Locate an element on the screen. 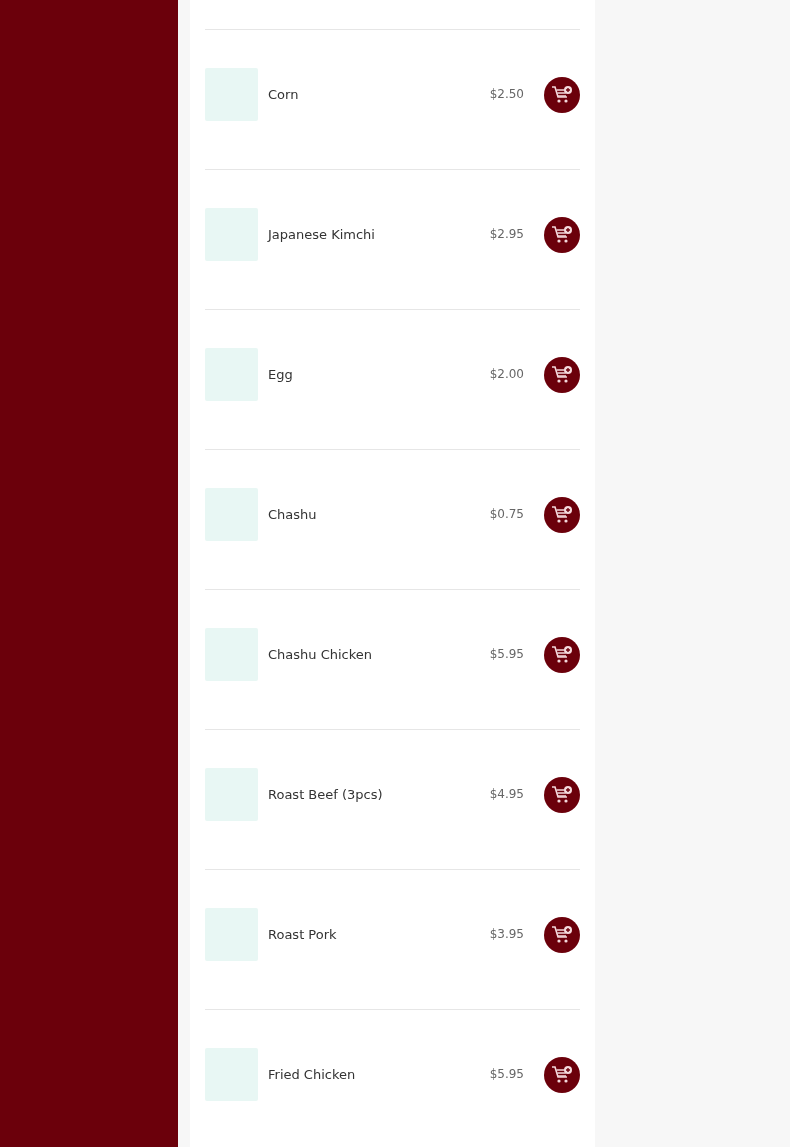 The width and height of the screenshot is (790, 1147). item-price: $2.95 is located at coordinates (506, 234).